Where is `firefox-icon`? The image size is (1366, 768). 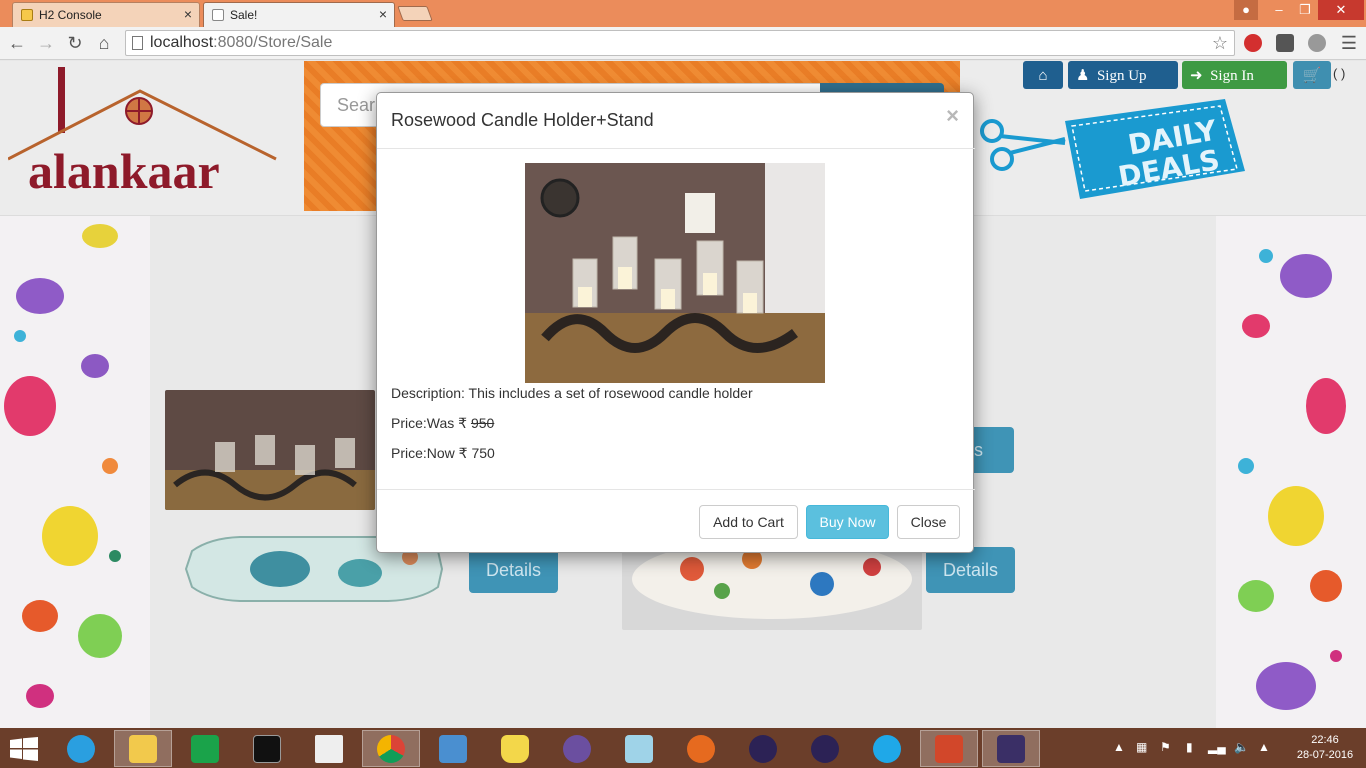
firefox-icon is located at coordinates (701, 748).